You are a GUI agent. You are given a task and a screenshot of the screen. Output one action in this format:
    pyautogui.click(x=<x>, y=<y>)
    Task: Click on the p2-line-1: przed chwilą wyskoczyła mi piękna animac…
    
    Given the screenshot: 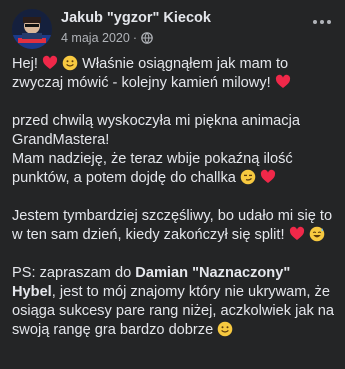 What is the action you would take?
    pyautogui.click(x=156, y=130)
    